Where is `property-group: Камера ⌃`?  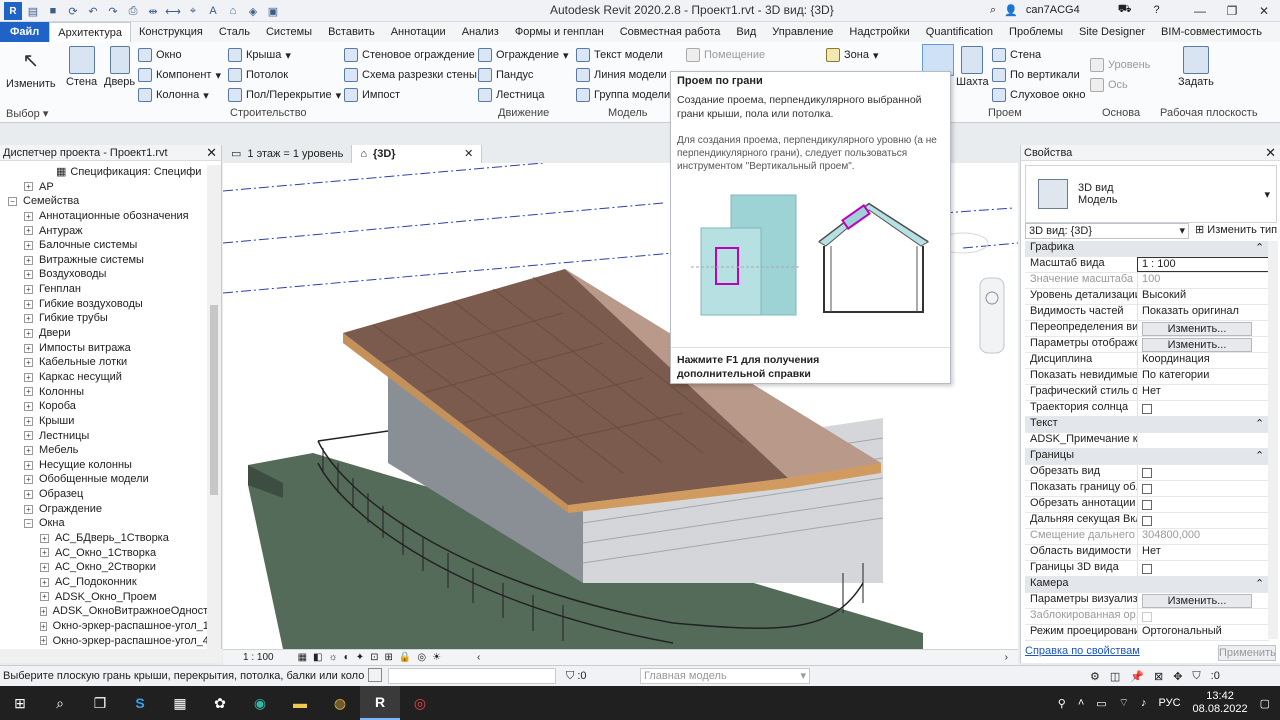
property-group: Камера ⌃ is located at coordinates (1147, 585).